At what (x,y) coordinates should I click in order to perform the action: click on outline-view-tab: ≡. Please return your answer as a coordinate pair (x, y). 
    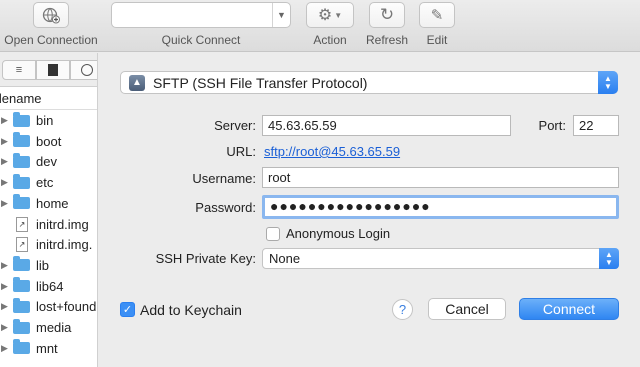
    Looking at the image, I should click on (19, 70).